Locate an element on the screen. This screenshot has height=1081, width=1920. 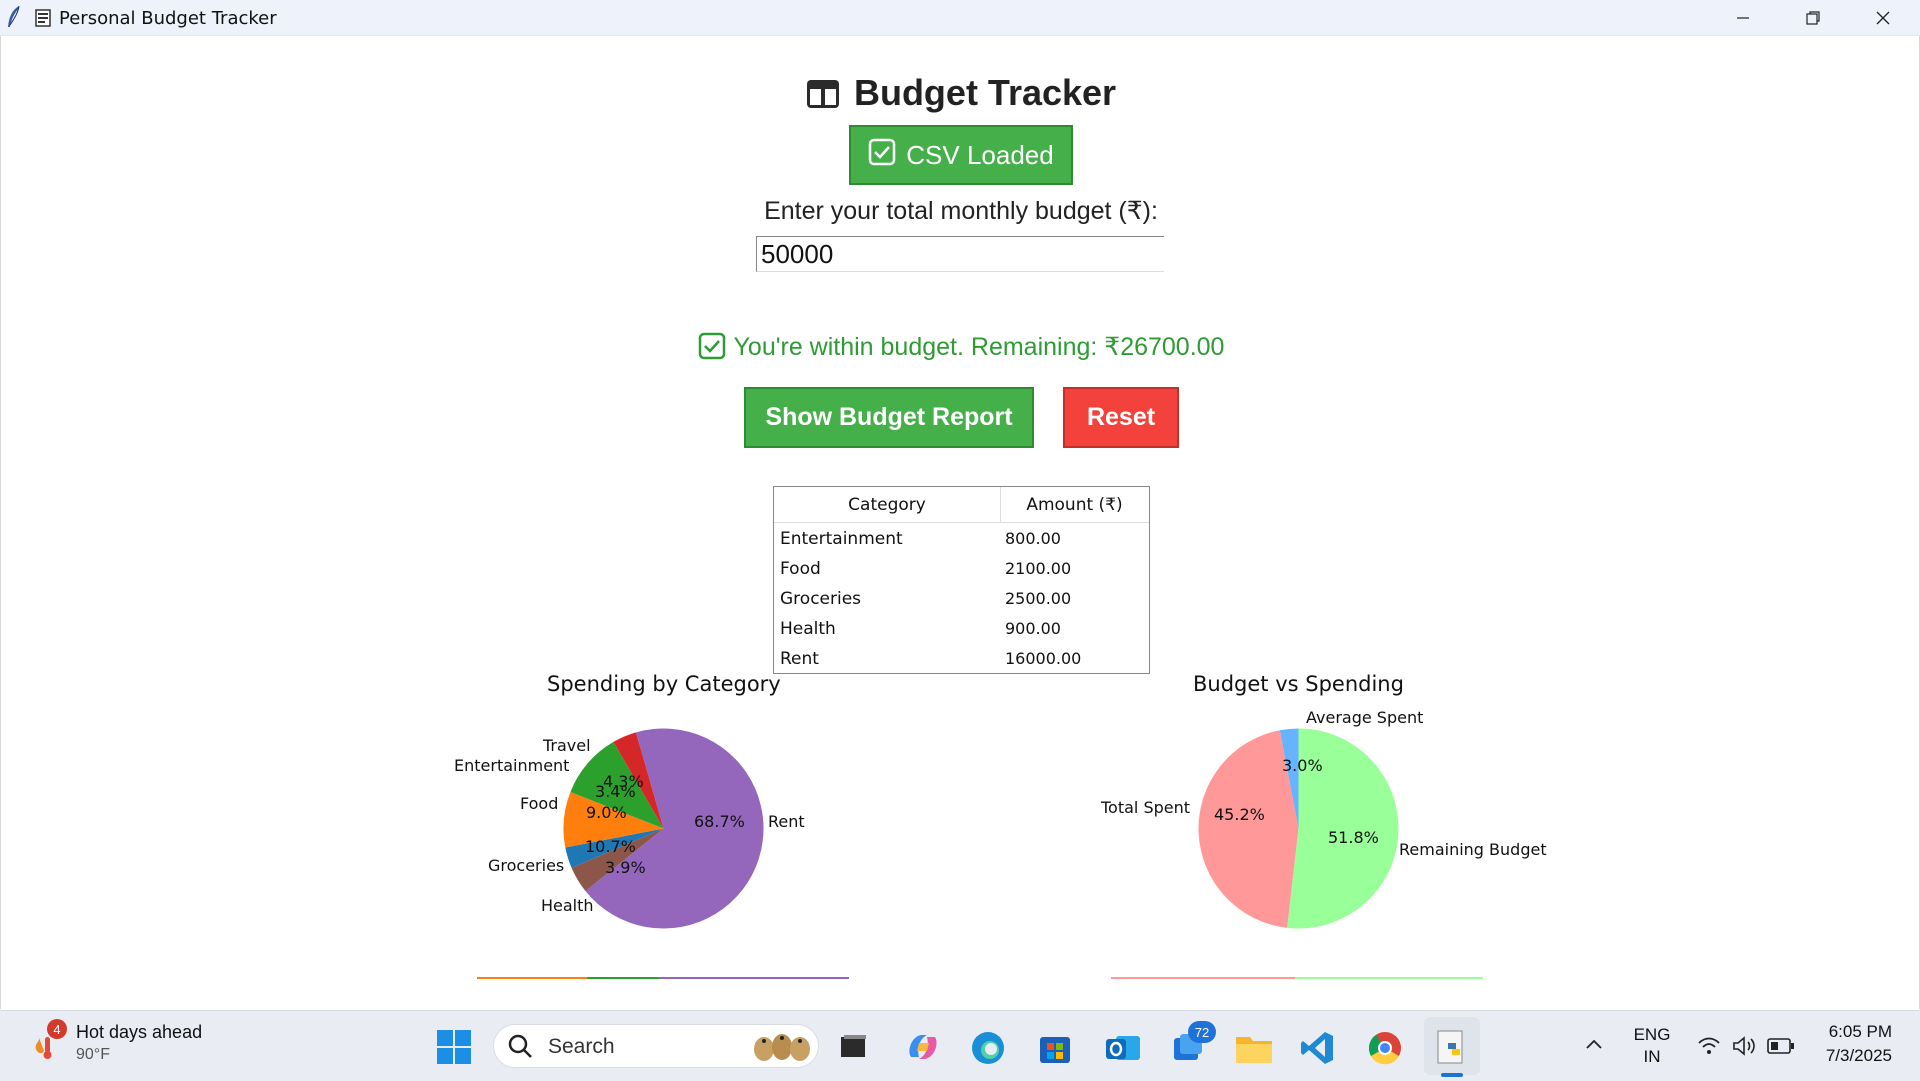
chevron-up-icon is located at coordinates (1594, 1044).